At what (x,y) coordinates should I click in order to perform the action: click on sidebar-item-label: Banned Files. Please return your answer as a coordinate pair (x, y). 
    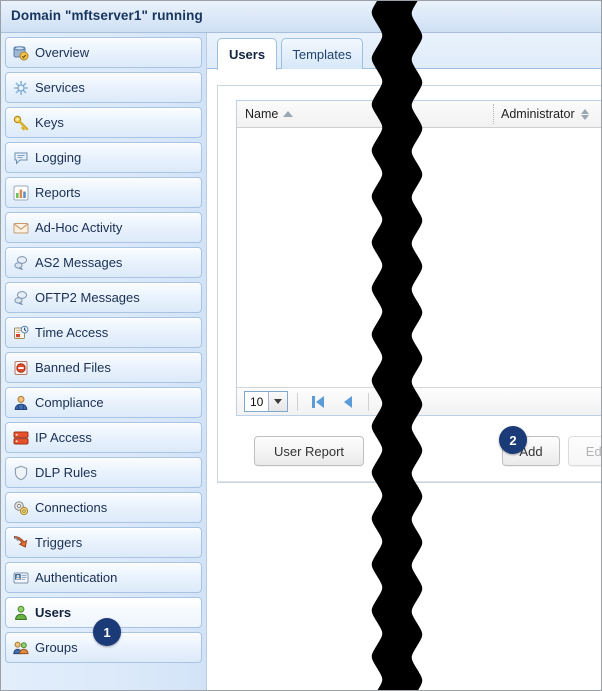
    Looking at the image, I should click on (73, 367).